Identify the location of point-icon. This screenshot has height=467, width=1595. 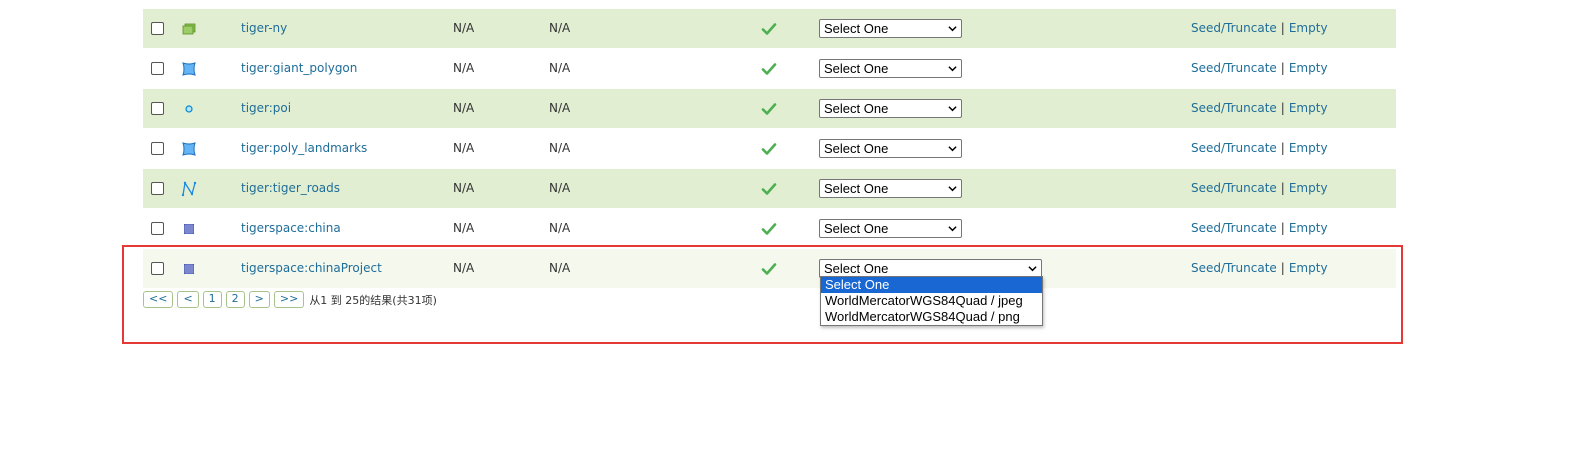
(189, 109).